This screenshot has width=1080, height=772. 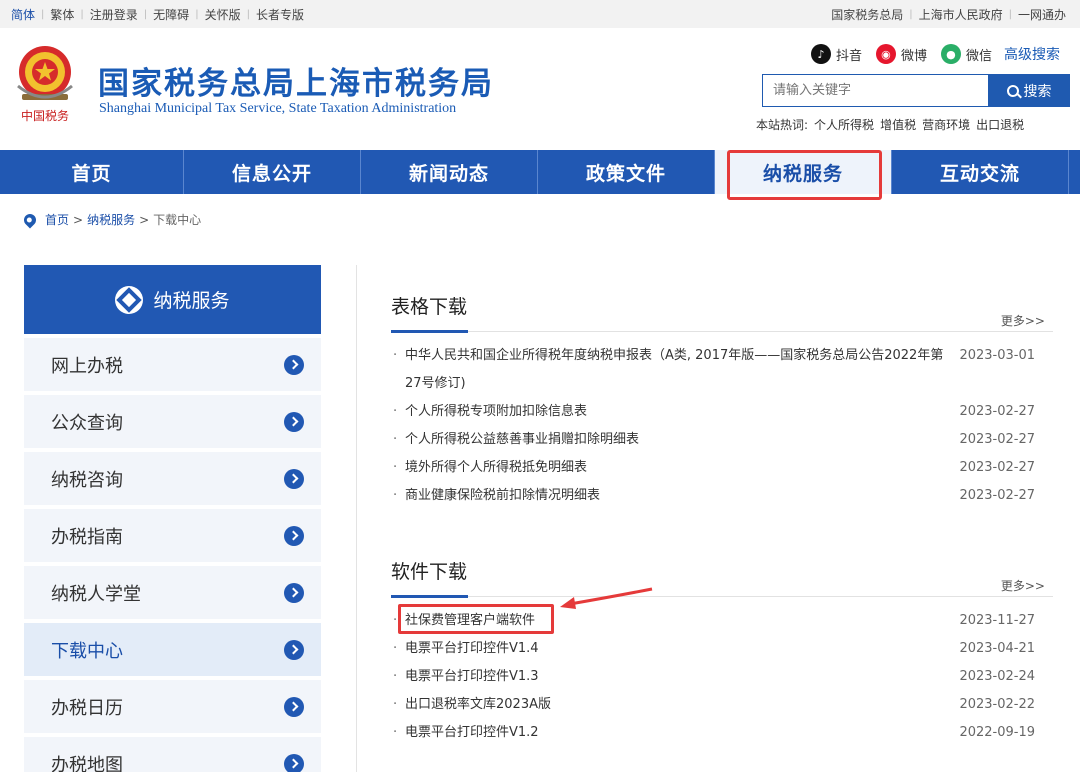 What do you see at coordinates (57, 219) in the screenshot?
I see `breadcrumb-home: 首页` at bounding box center [57, 219].